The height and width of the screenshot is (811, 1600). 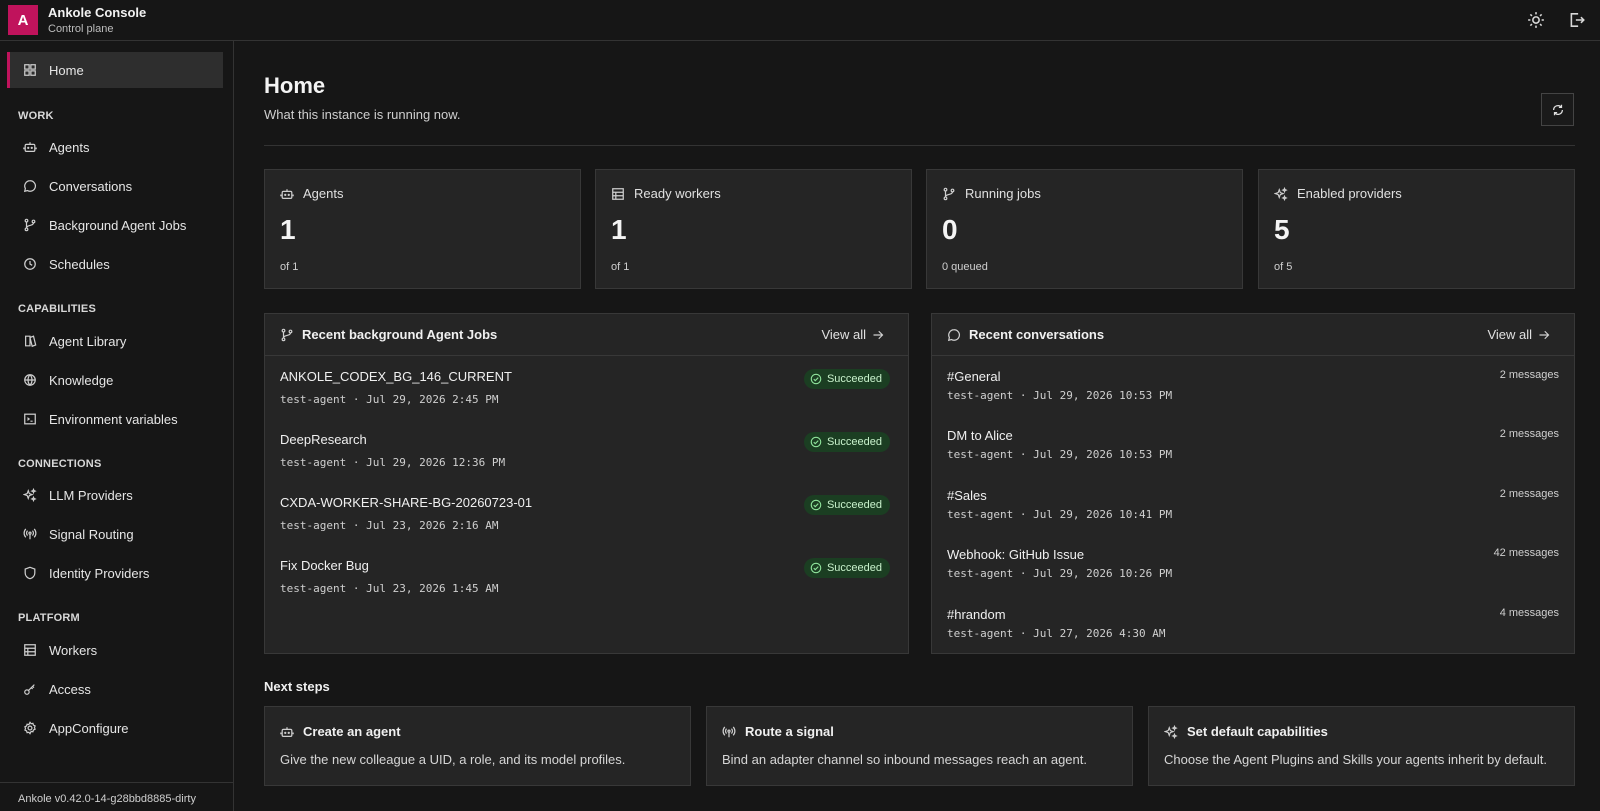 I want to click on conversation-meta: test-agent · Jul 29, 2026 10:41 PM, so click(x=1060, y=514).